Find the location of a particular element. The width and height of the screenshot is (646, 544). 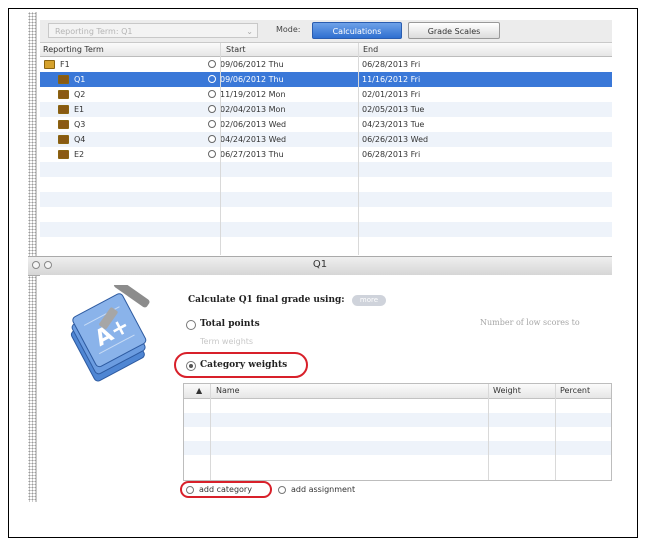

grade-scales-button: Grade Scales is located at coordinates (454, 30).